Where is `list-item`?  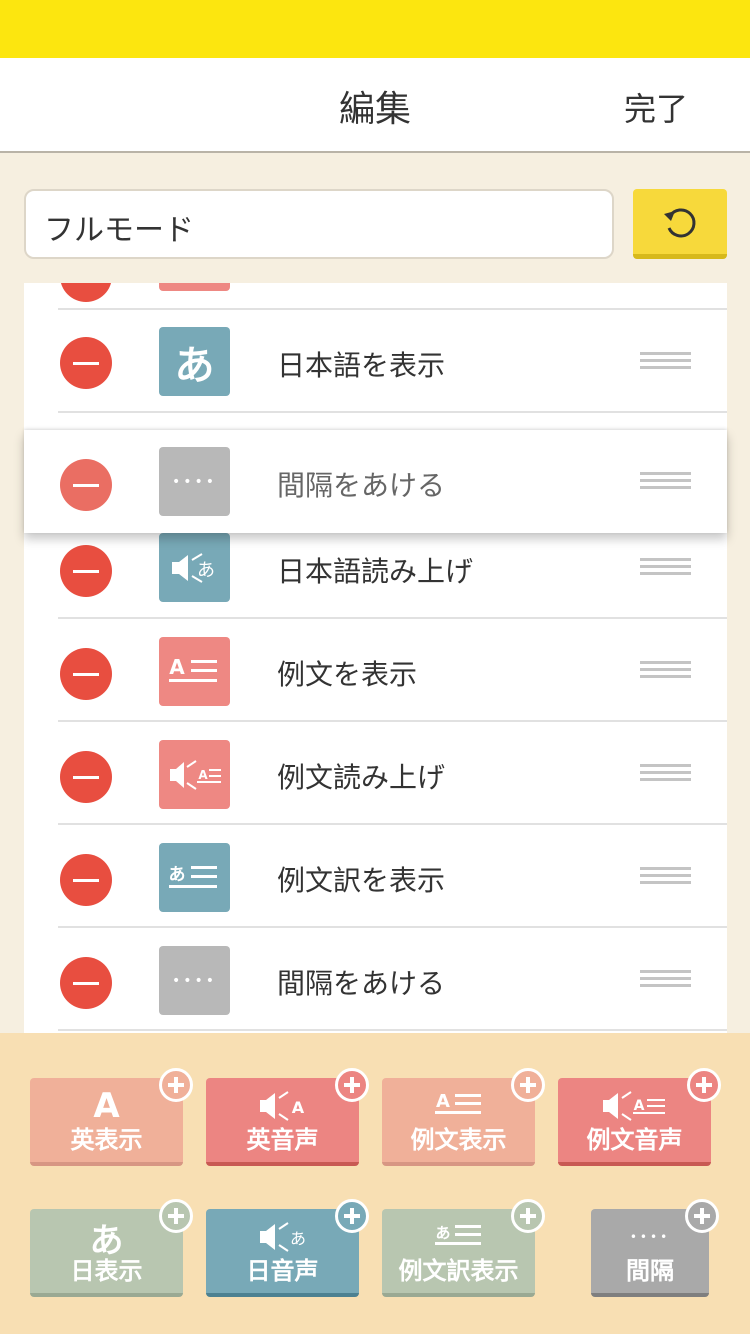
list-item is located at coordinates (375, 296).